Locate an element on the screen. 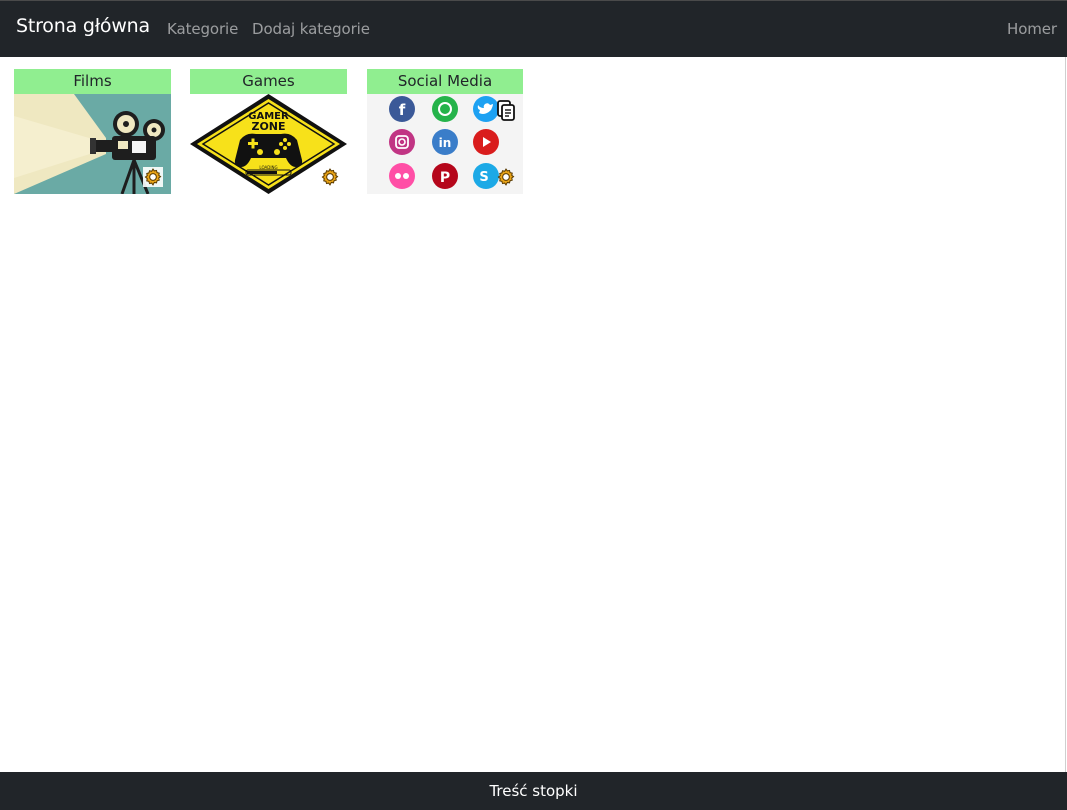 This screenshot has height=810, width=1067. copy-icon is located at coordinates (506, 110).